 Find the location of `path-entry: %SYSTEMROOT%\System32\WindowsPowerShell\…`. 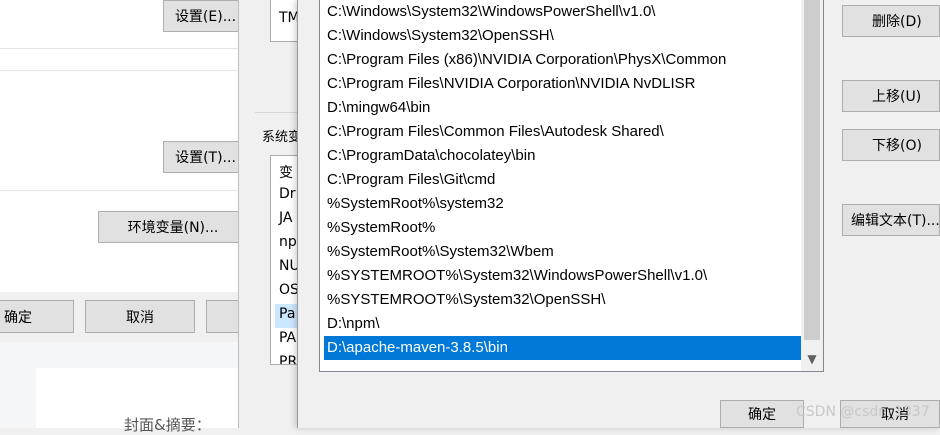

path-entry: %SYSTEMROOT%\System32\WindowsPowerShell\… is located at coordinates (563, 276).